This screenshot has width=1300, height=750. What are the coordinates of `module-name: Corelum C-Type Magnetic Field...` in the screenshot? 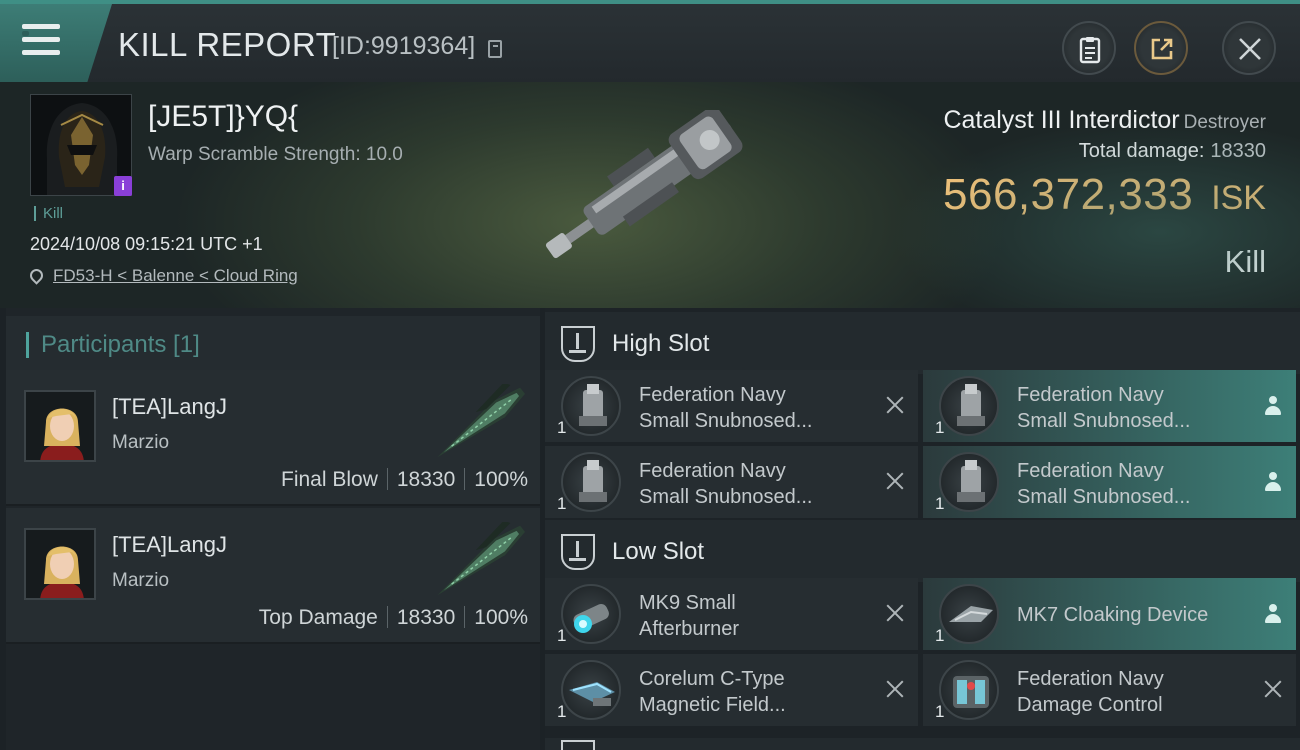 It's located at (712, 692).